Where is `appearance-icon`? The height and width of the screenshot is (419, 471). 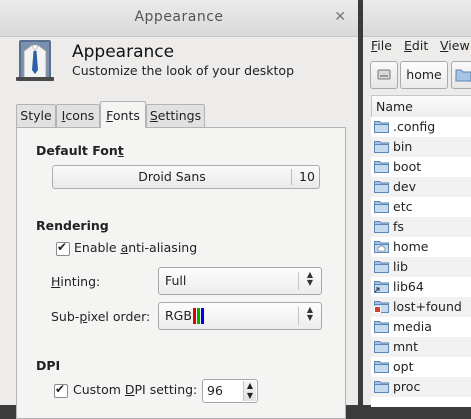 appearance-icon is located at coordinates (35, 60).